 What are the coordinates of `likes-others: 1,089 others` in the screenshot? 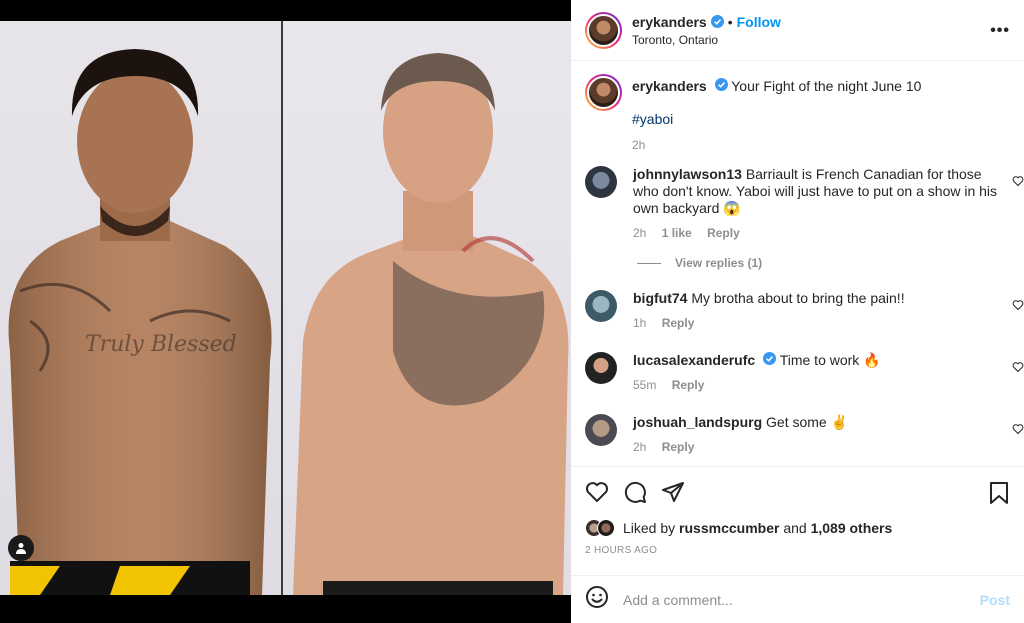 It's located at (852, 528).